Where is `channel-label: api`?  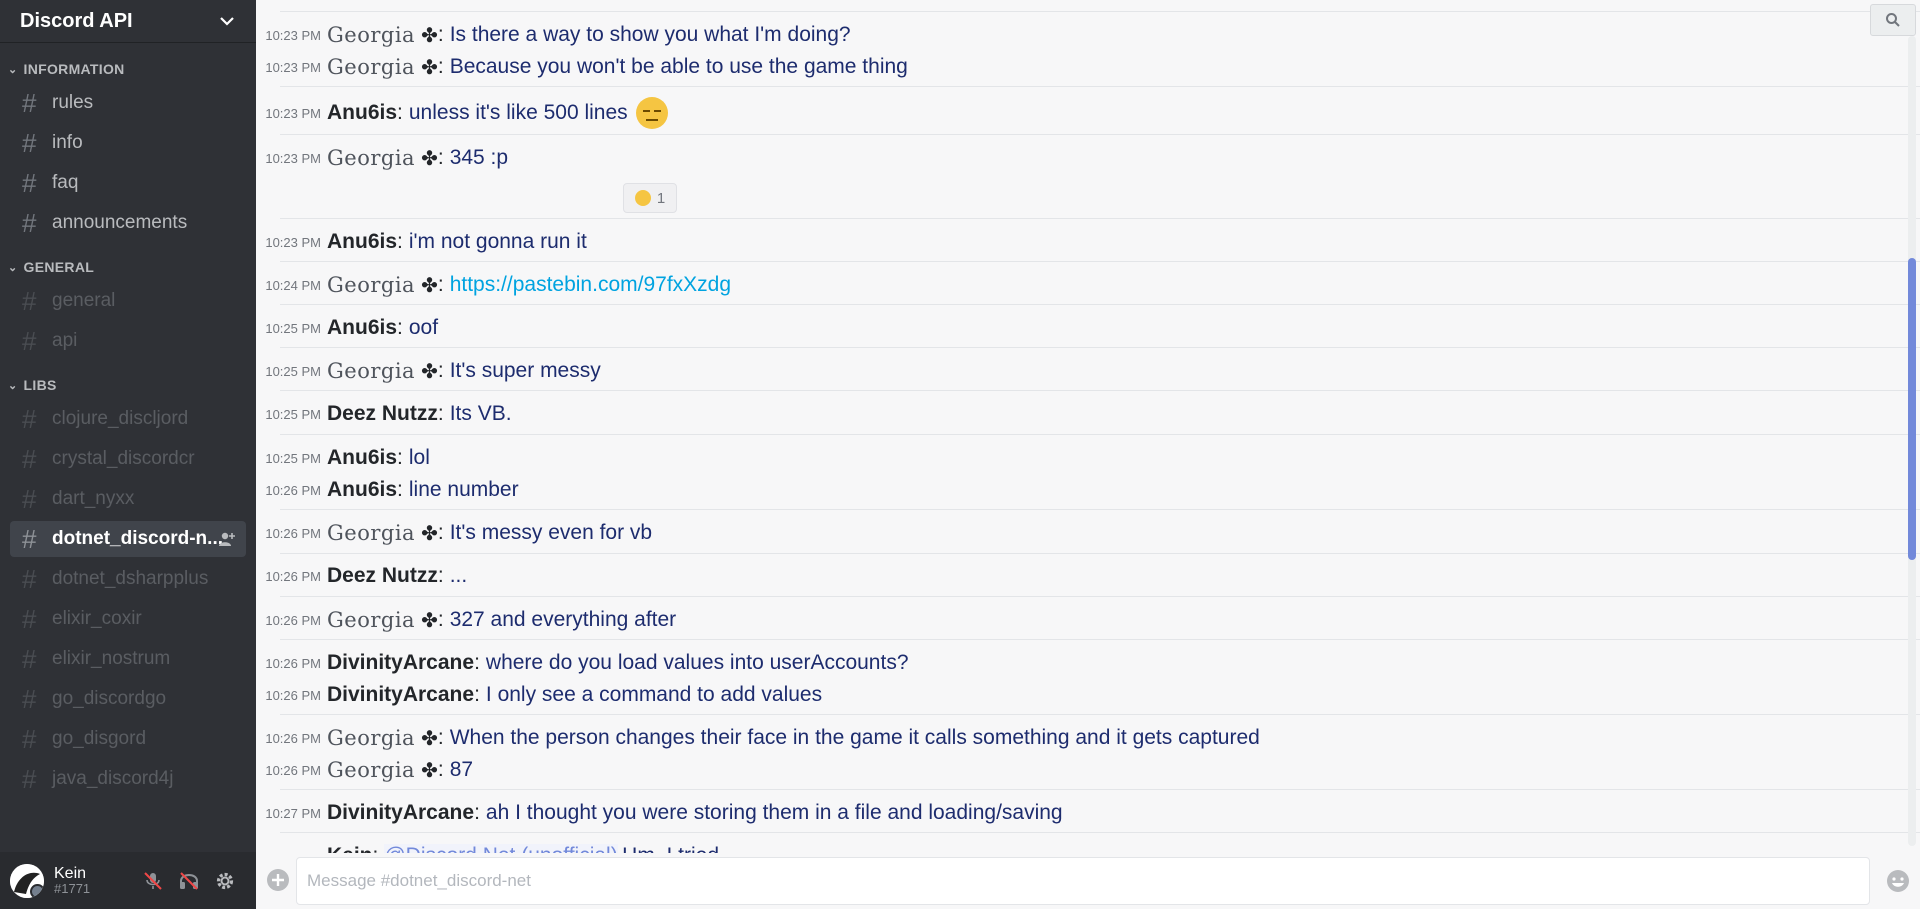 channel-label: api is located at coordinates (65, 340).